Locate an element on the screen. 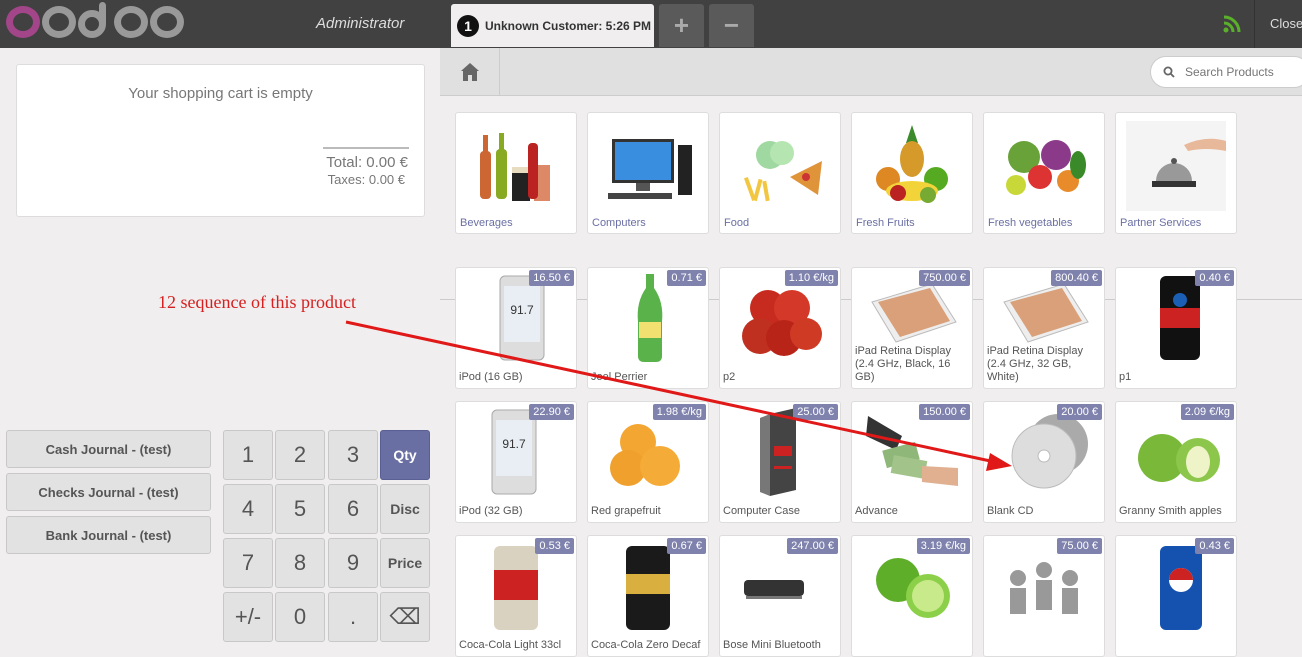  remove-order-button: − is located at coordinates (731, 25).